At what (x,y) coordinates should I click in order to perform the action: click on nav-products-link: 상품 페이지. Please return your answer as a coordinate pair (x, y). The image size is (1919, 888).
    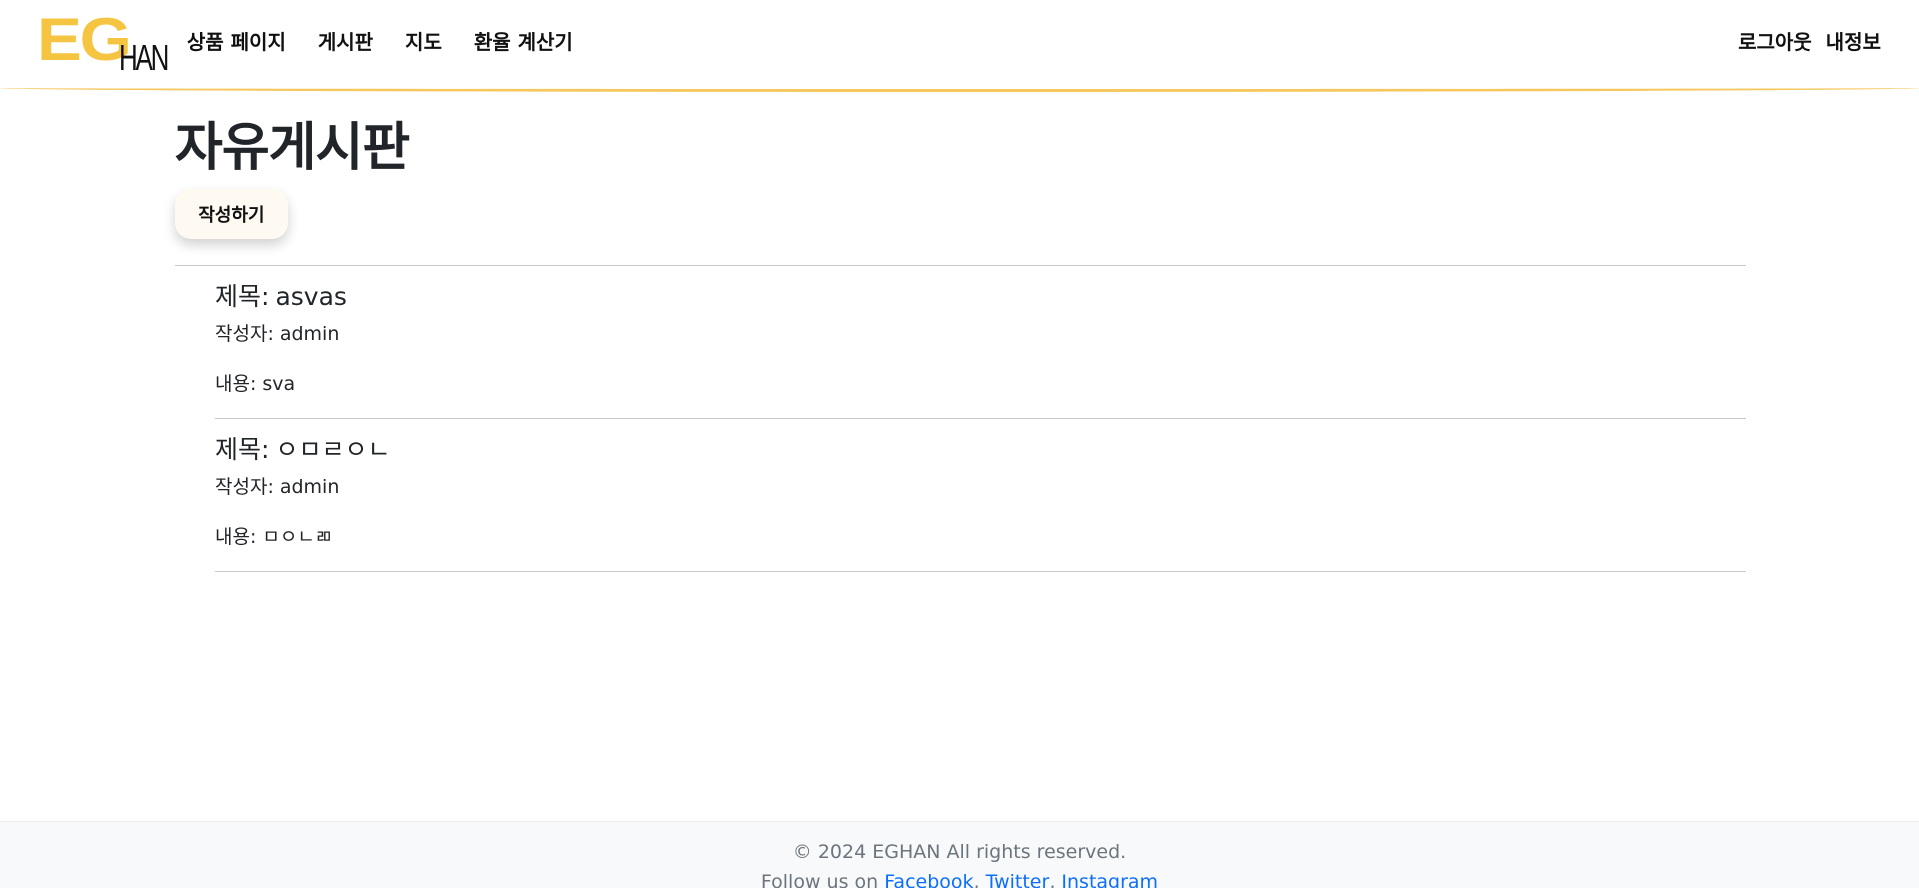
    Looking at the image, I should click on (236, 42).